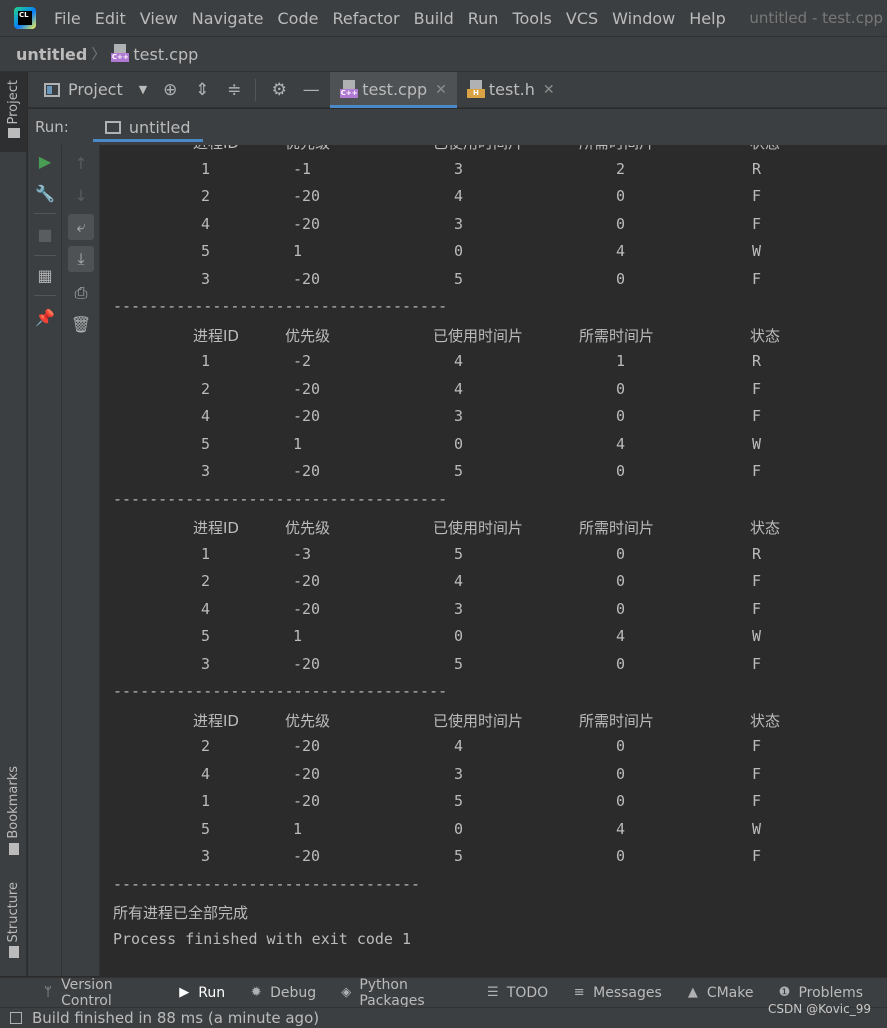 Image resolution: width=887 pixels, height=1028 pixels. I want to click on minimize-icon: —, so click(311, 90).